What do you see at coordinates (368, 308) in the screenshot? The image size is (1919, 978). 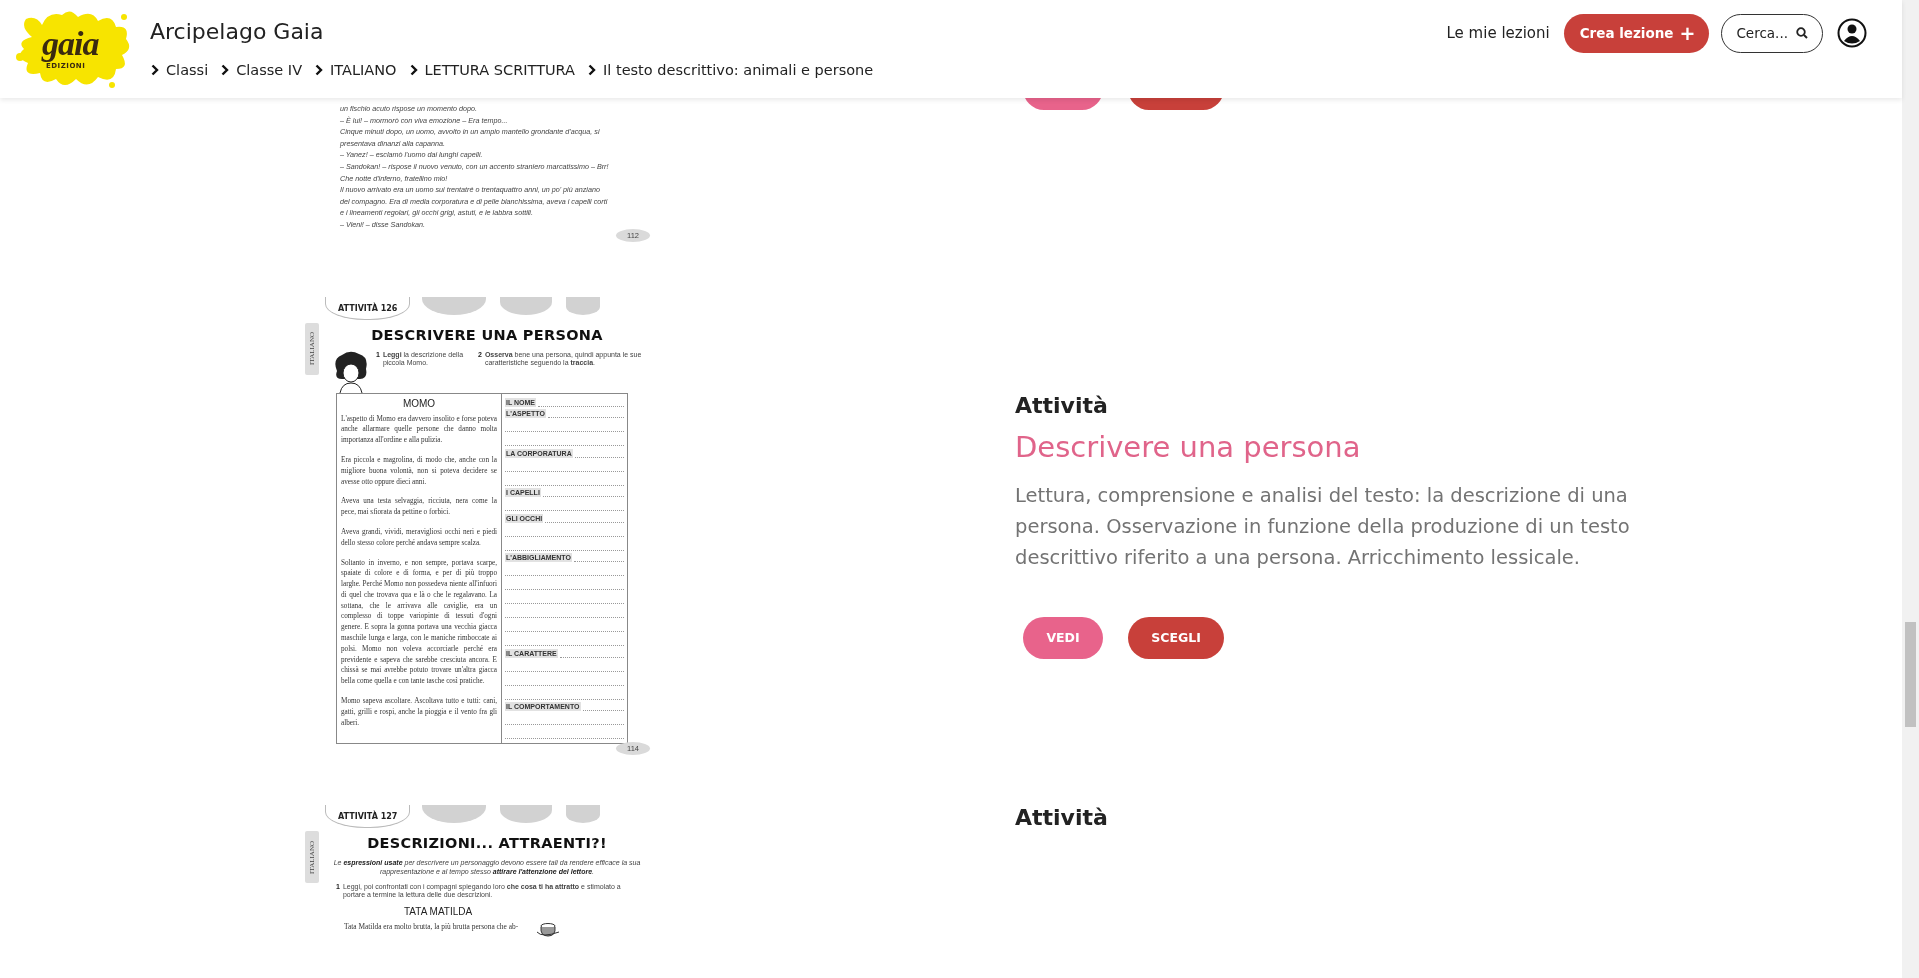 I see `activity-tag: ATTIVITÀ 126` at bounding box center [368, 308].